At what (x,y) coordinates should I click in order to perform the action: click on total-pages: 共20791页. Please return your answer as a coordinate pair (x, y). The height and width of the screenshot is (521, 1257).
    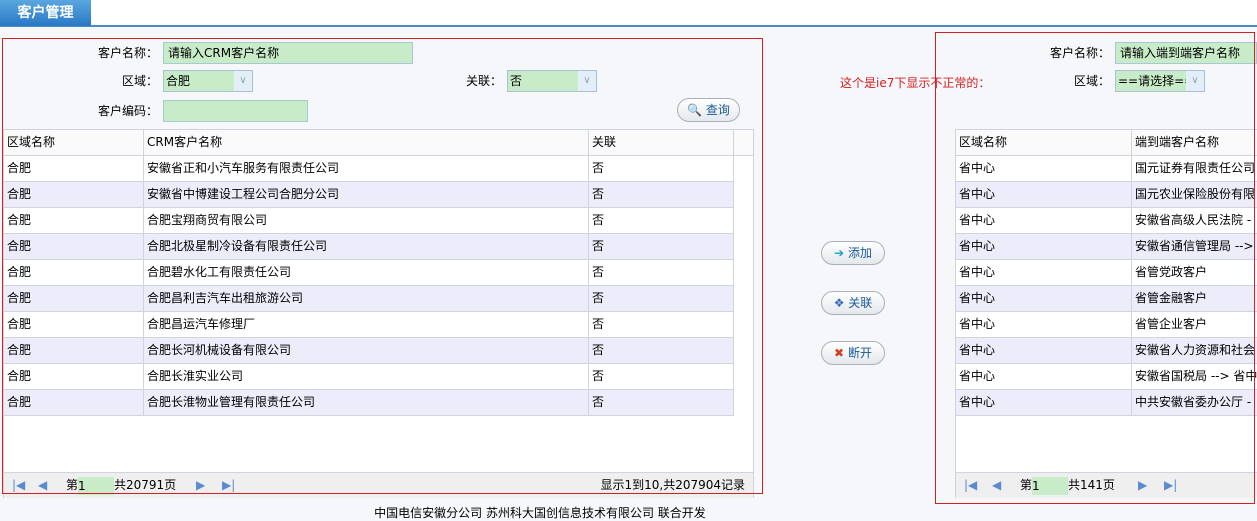
    Looking at the image, I should click on (145, 485).